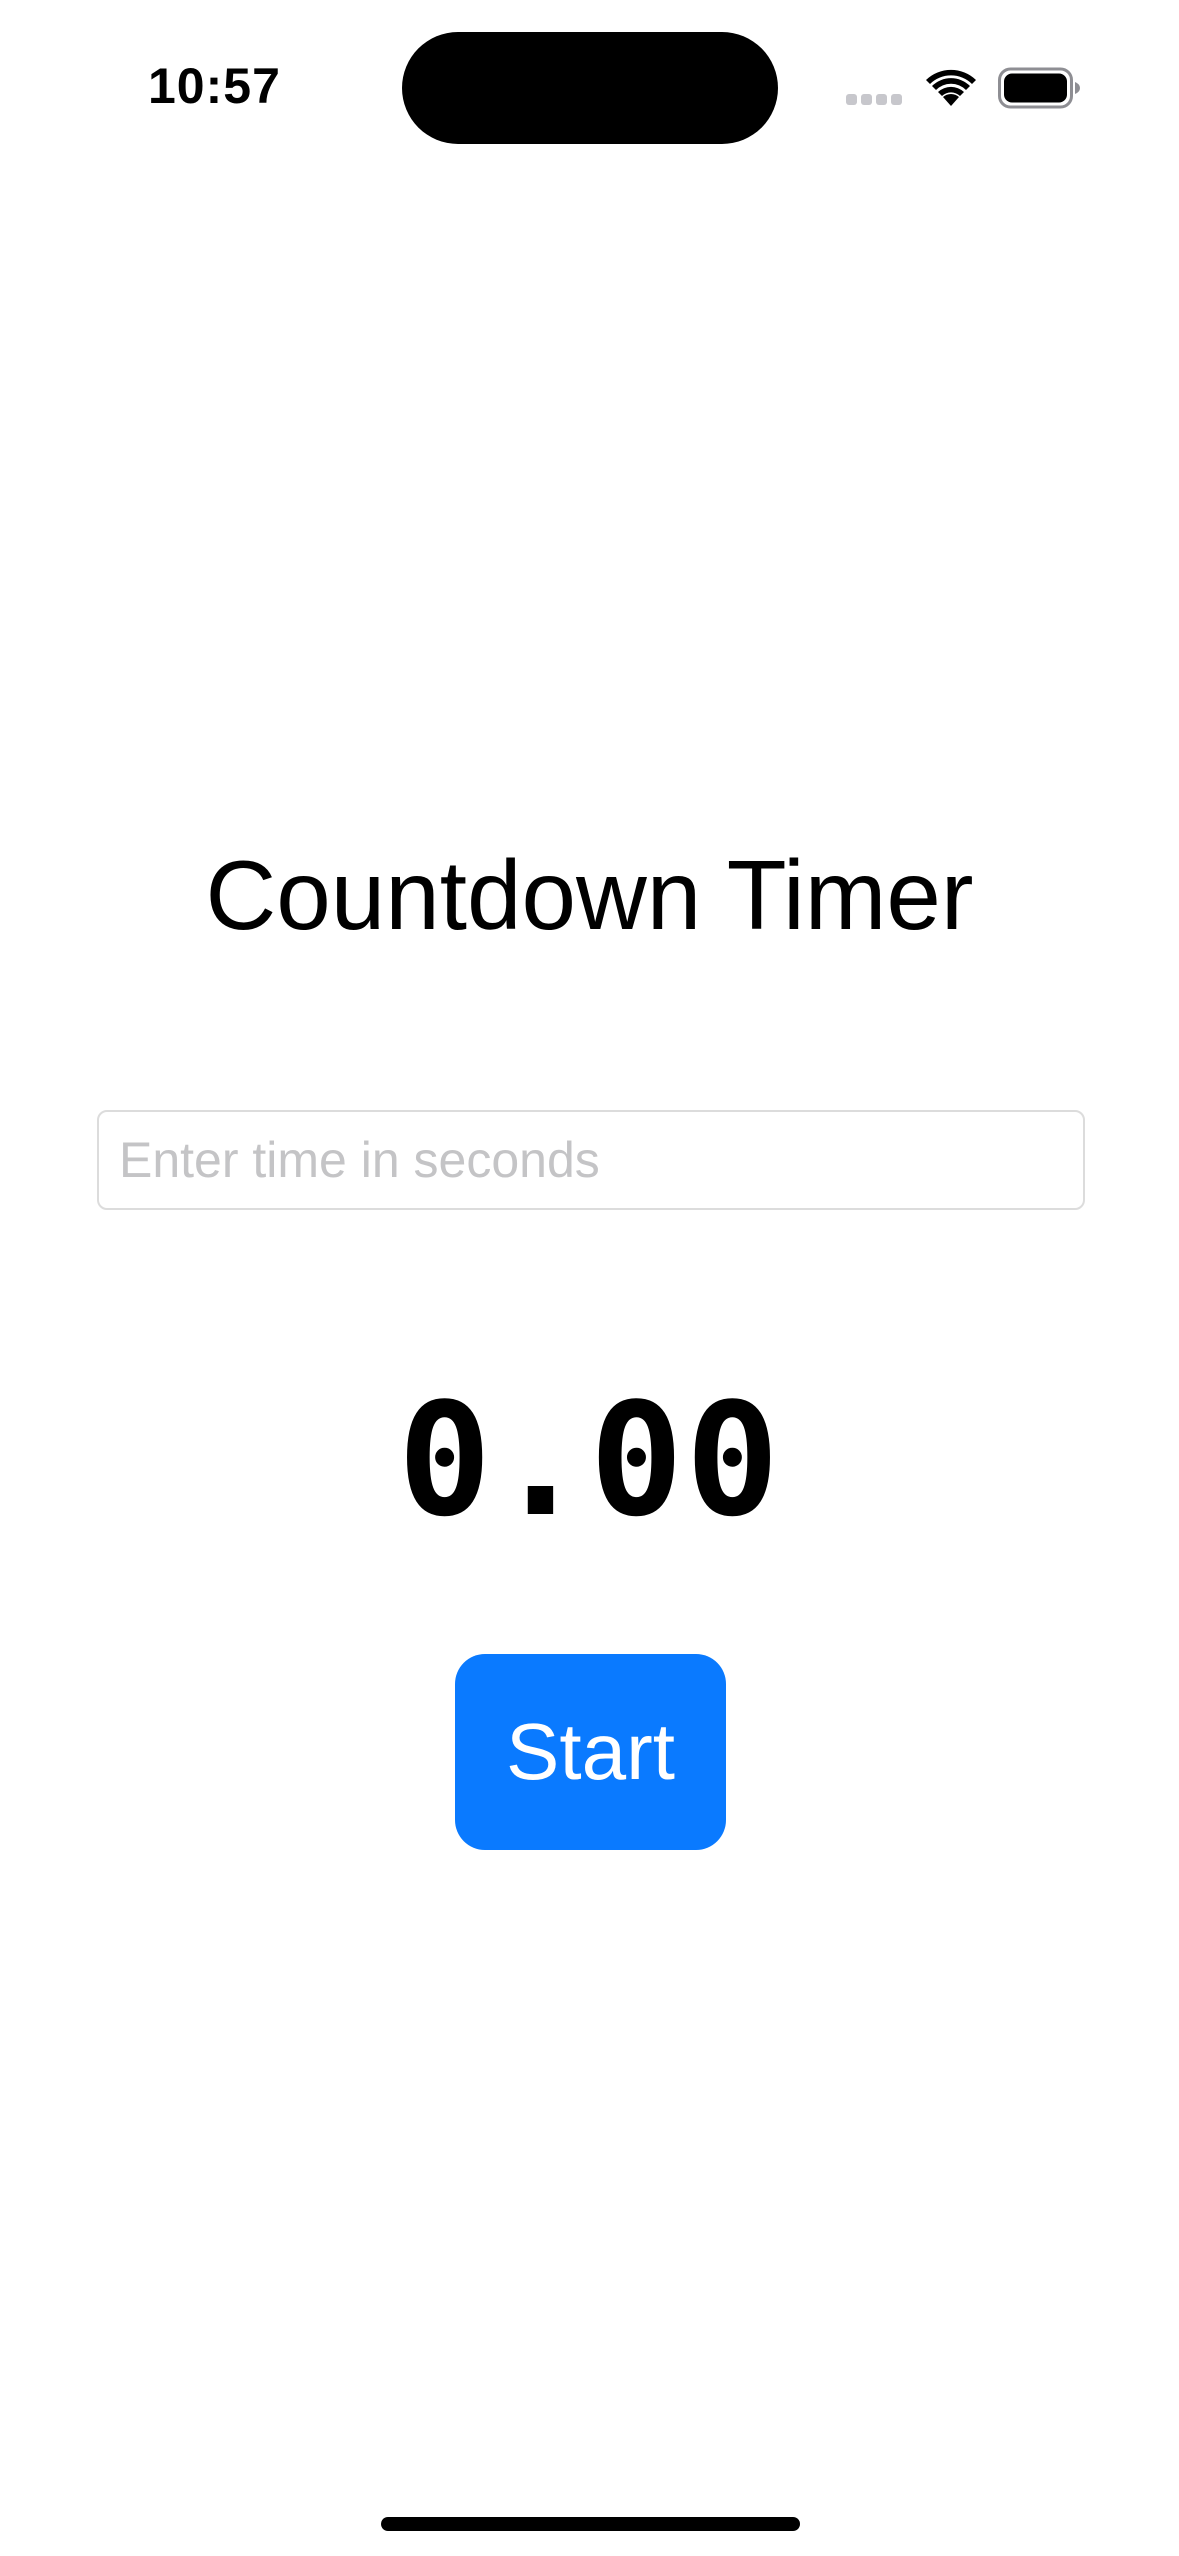 The height and width of the screenshot is (2556, 1179). What do you see at coordinates (590, 2524) in the screenshot?
I see `home-indicator` at bounding box center [590, 2524].